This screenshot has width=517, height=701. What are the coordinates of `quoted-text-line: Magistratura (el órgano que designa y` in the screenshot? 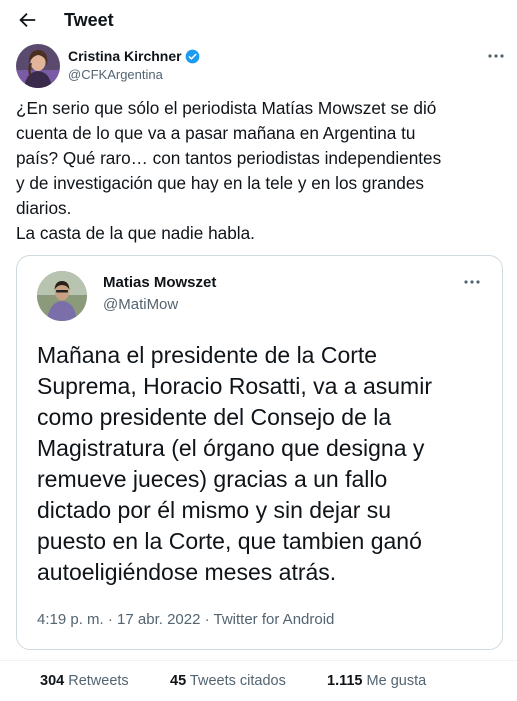 It's located at (231, 448).